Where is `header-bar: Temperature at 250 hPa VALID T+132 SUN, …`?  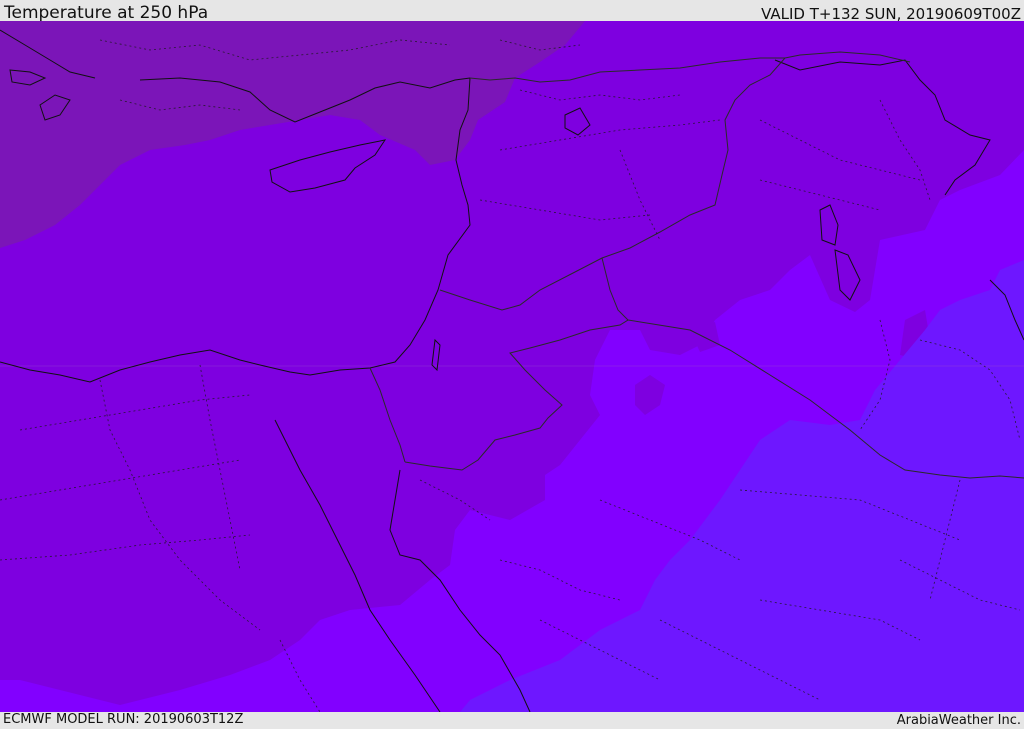 header-bar: Temperature at 250 hPa VALID T+132 SUN, … is located at coordinates (512, 11).